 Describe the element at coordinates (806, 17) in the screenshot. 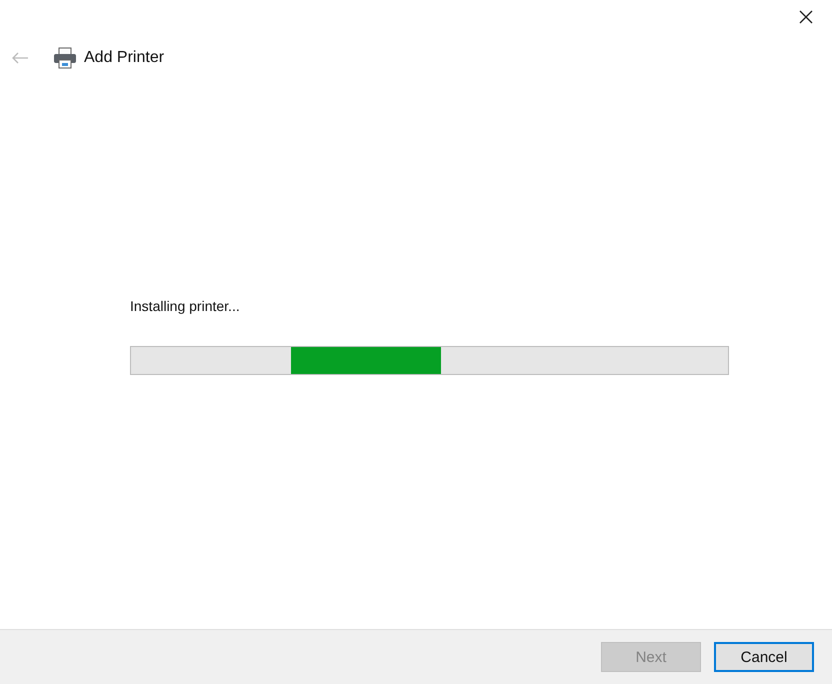

I see `close-icon` at that location.